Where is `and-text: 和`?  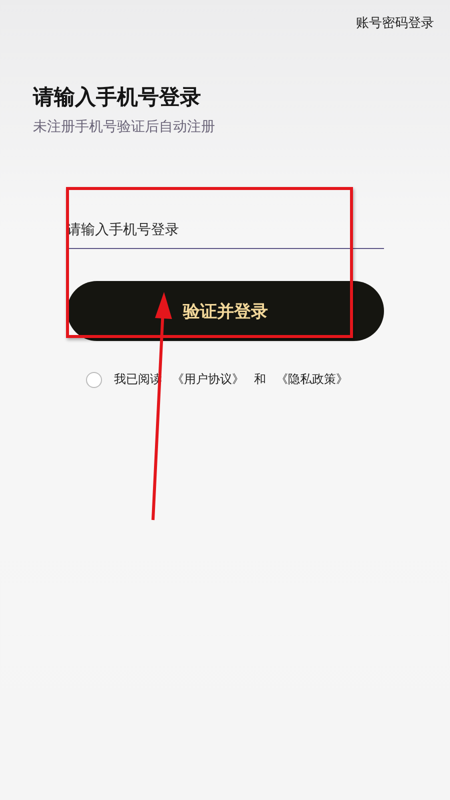 and-text: 和 is located at coordinates (260, 379).